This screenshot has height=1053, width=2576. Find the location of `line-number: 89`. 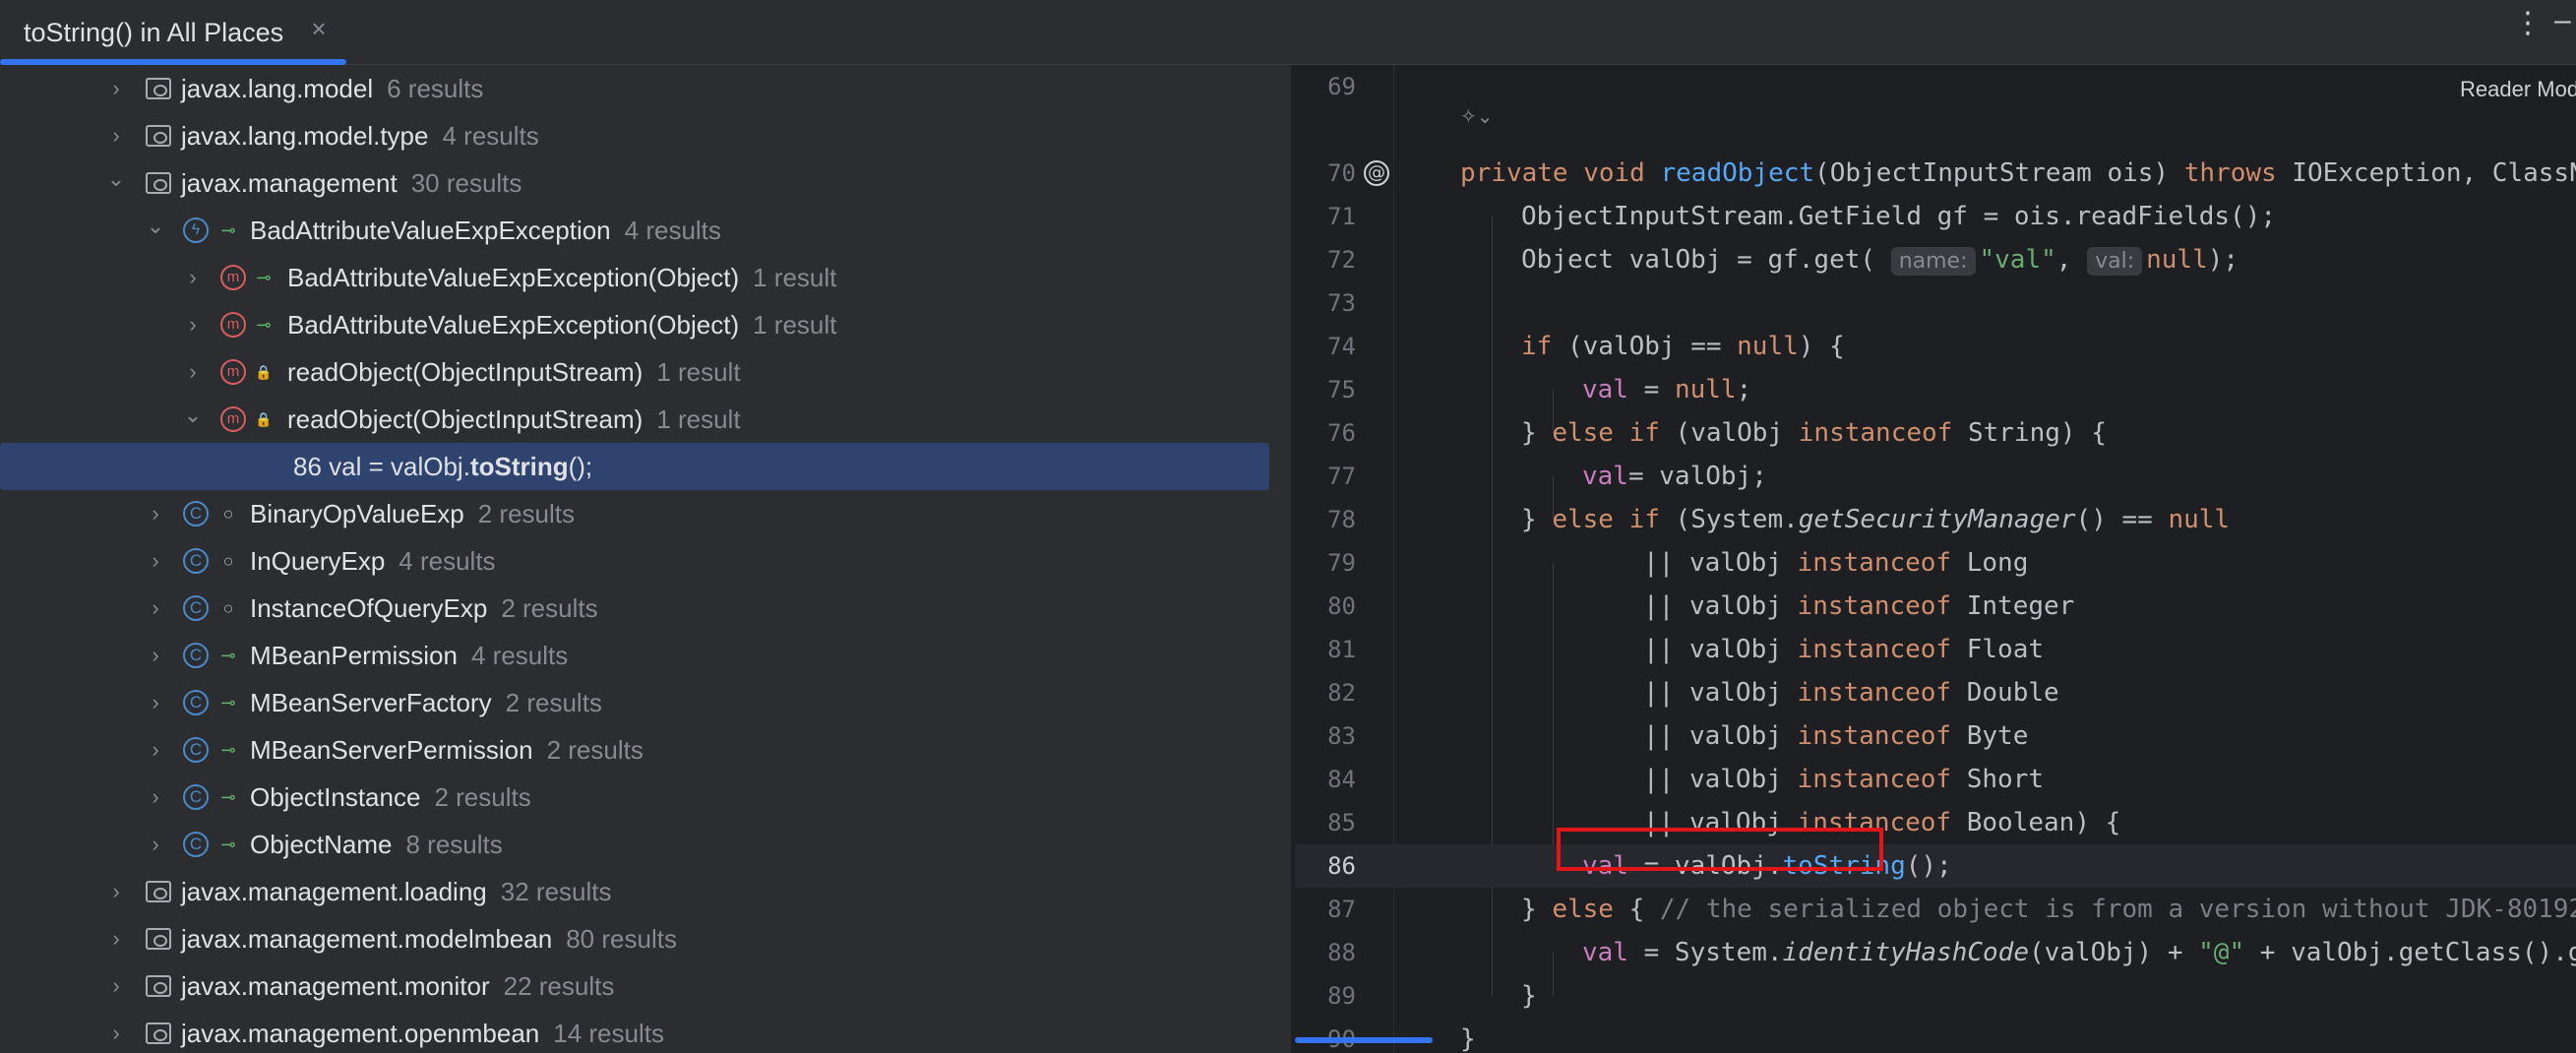

line-number: 89 is located at coordinates (1341, 996).